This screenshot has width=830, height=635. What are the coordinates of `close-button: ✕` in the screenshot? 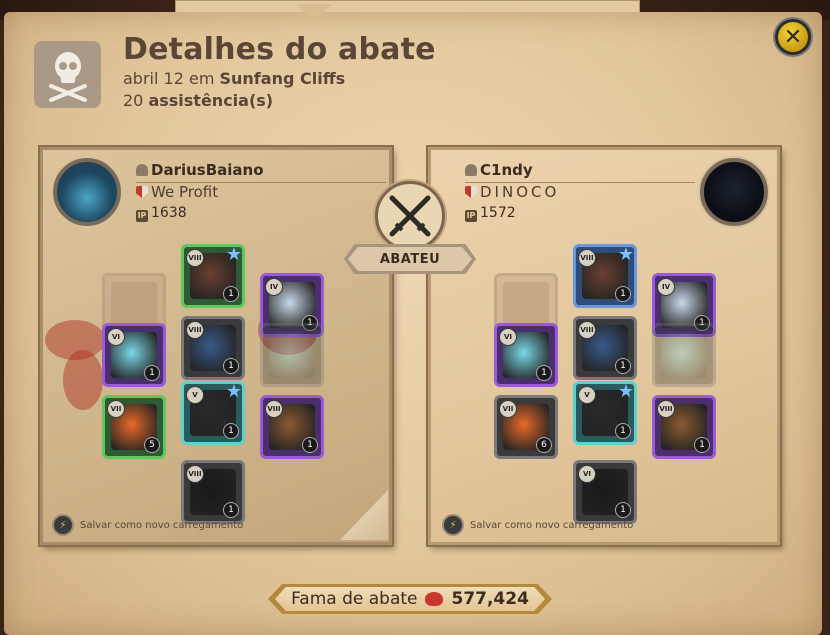 It's located at (793, 37).